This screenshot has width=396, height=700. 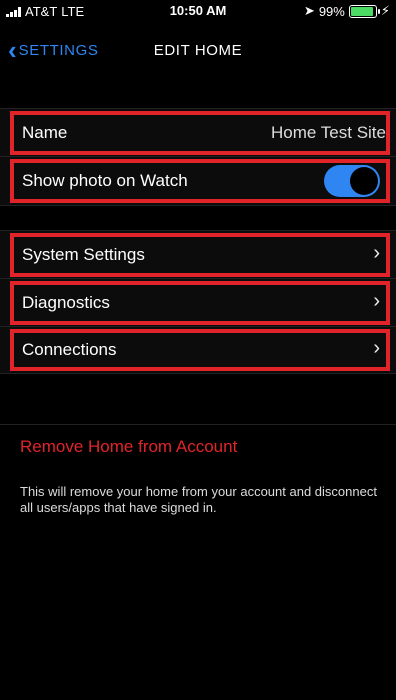 I want to click on toggle-knob, so click(x=364, y=181).